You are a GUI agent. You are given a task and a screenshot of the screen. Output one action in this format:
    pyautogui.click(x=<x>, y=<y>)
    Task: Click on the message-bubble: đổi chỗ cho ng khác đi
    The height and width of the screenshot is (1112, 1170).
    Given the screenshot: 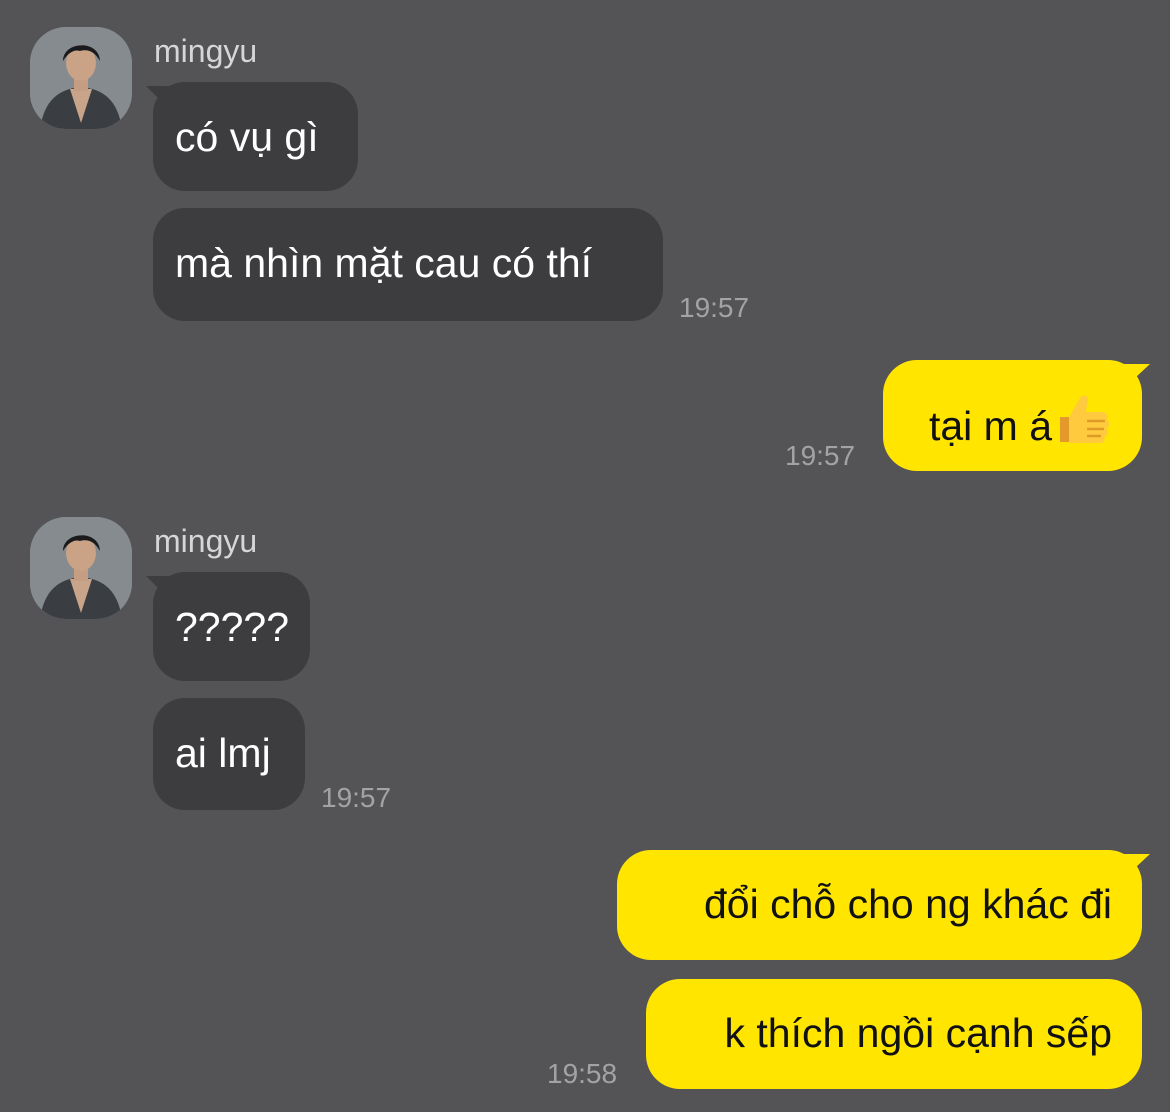 What is the action you would take?
    pyautogui.click(x=879, y=905)
    